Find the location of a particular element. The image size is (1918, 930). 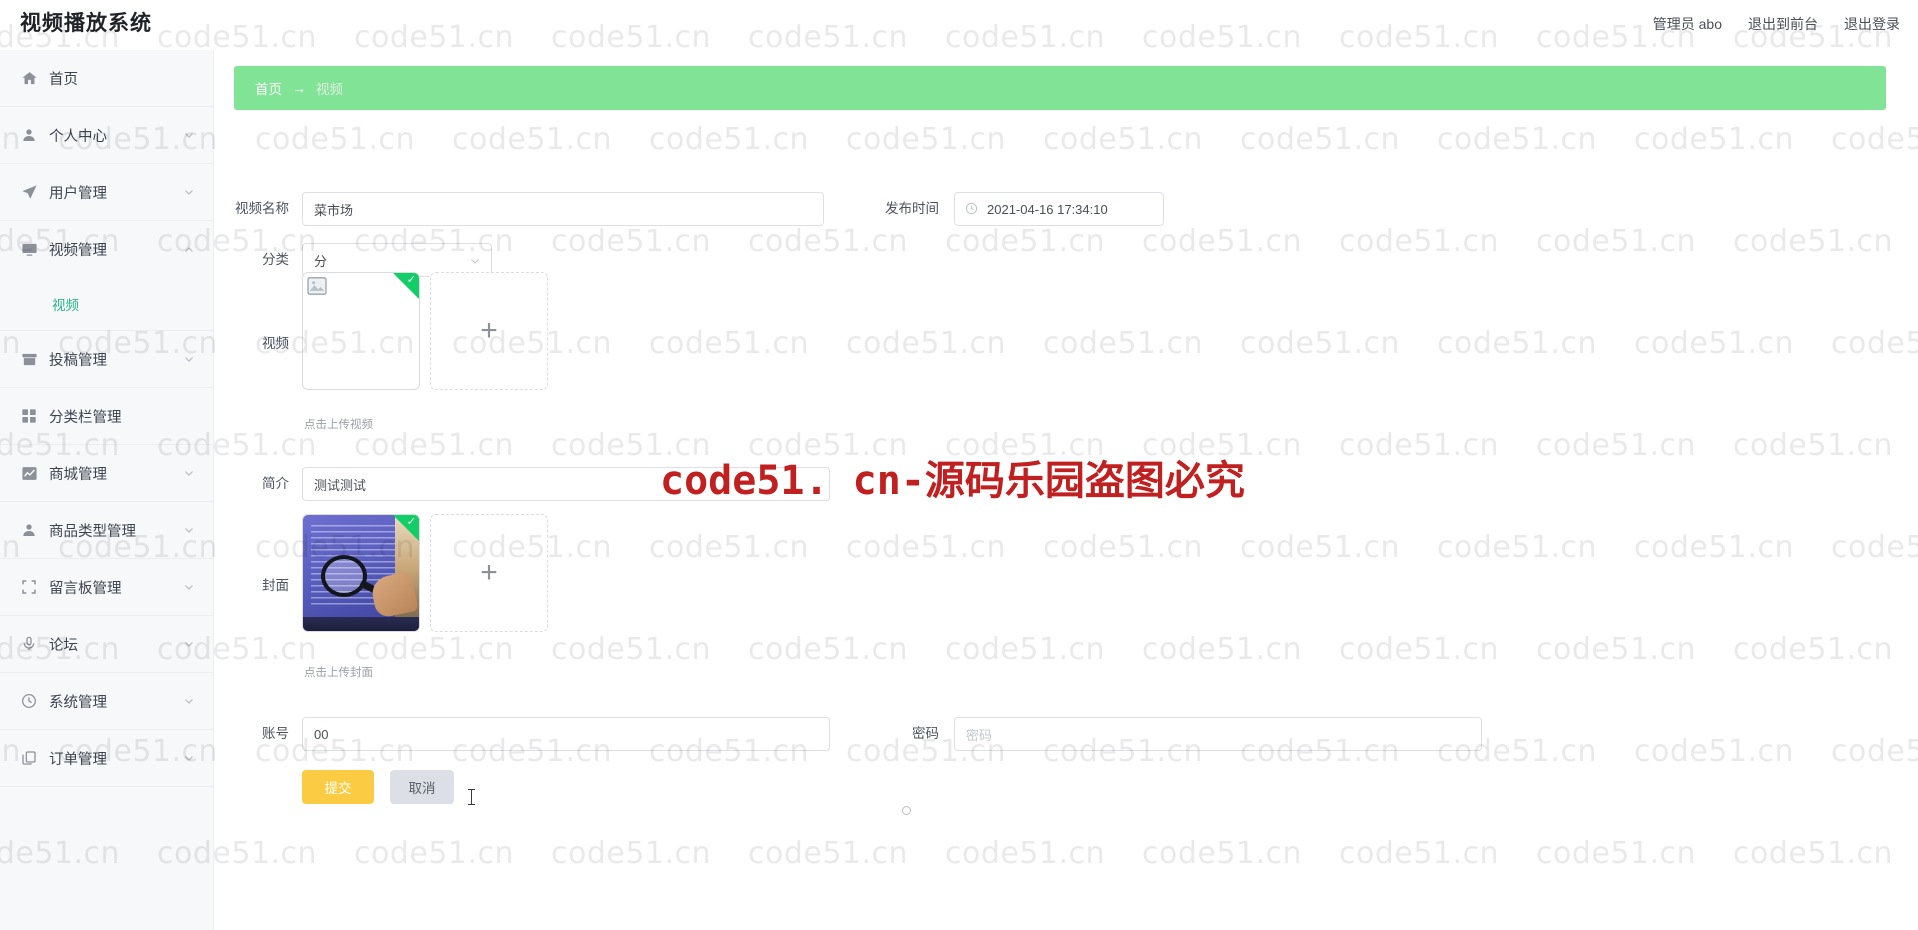

text-cursor-artifact is located at coordinates (471, 797).